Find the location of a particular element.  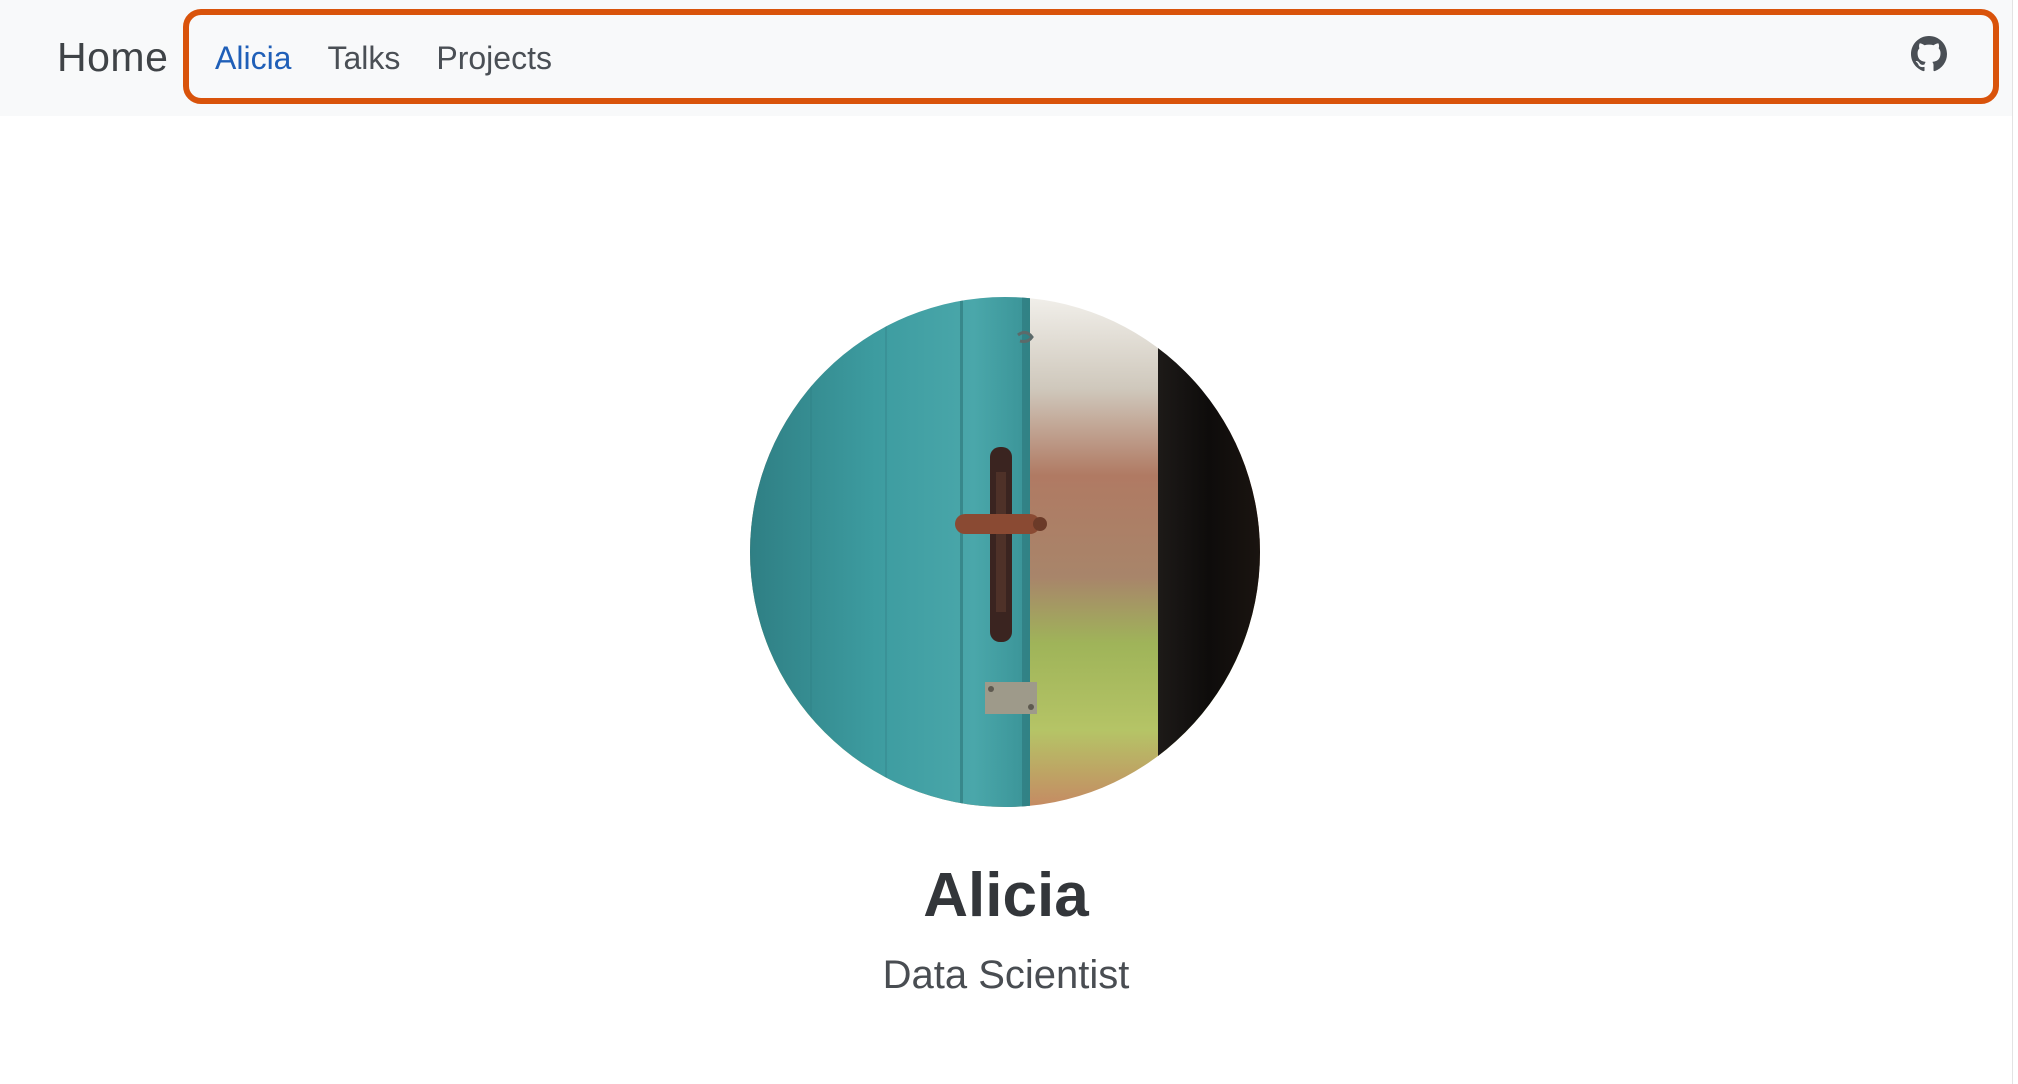

profile-title: Data Scientist is located at coordinates (1006, 975).